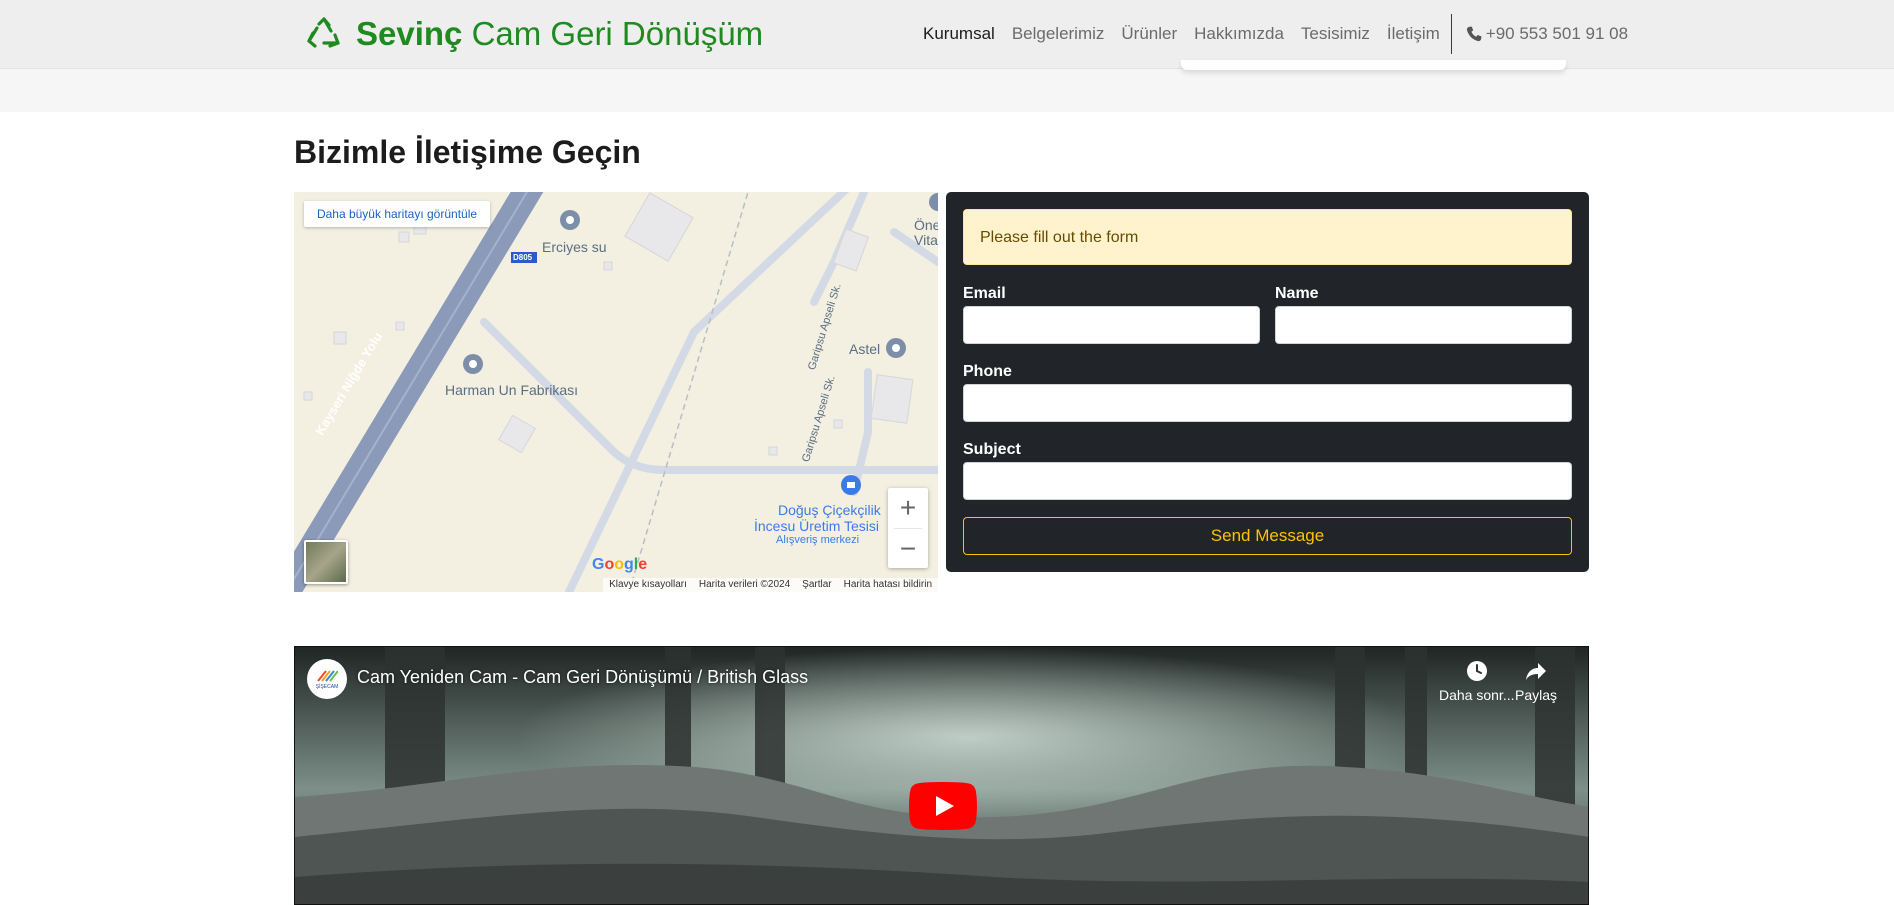 The height and width of the screenshot is (905, 1894). What do you see at coordinates (1335, 34) in the screenshot?
I see `nav-tesisimiz: Tesisimiz` at bounding box center [1335, 34].